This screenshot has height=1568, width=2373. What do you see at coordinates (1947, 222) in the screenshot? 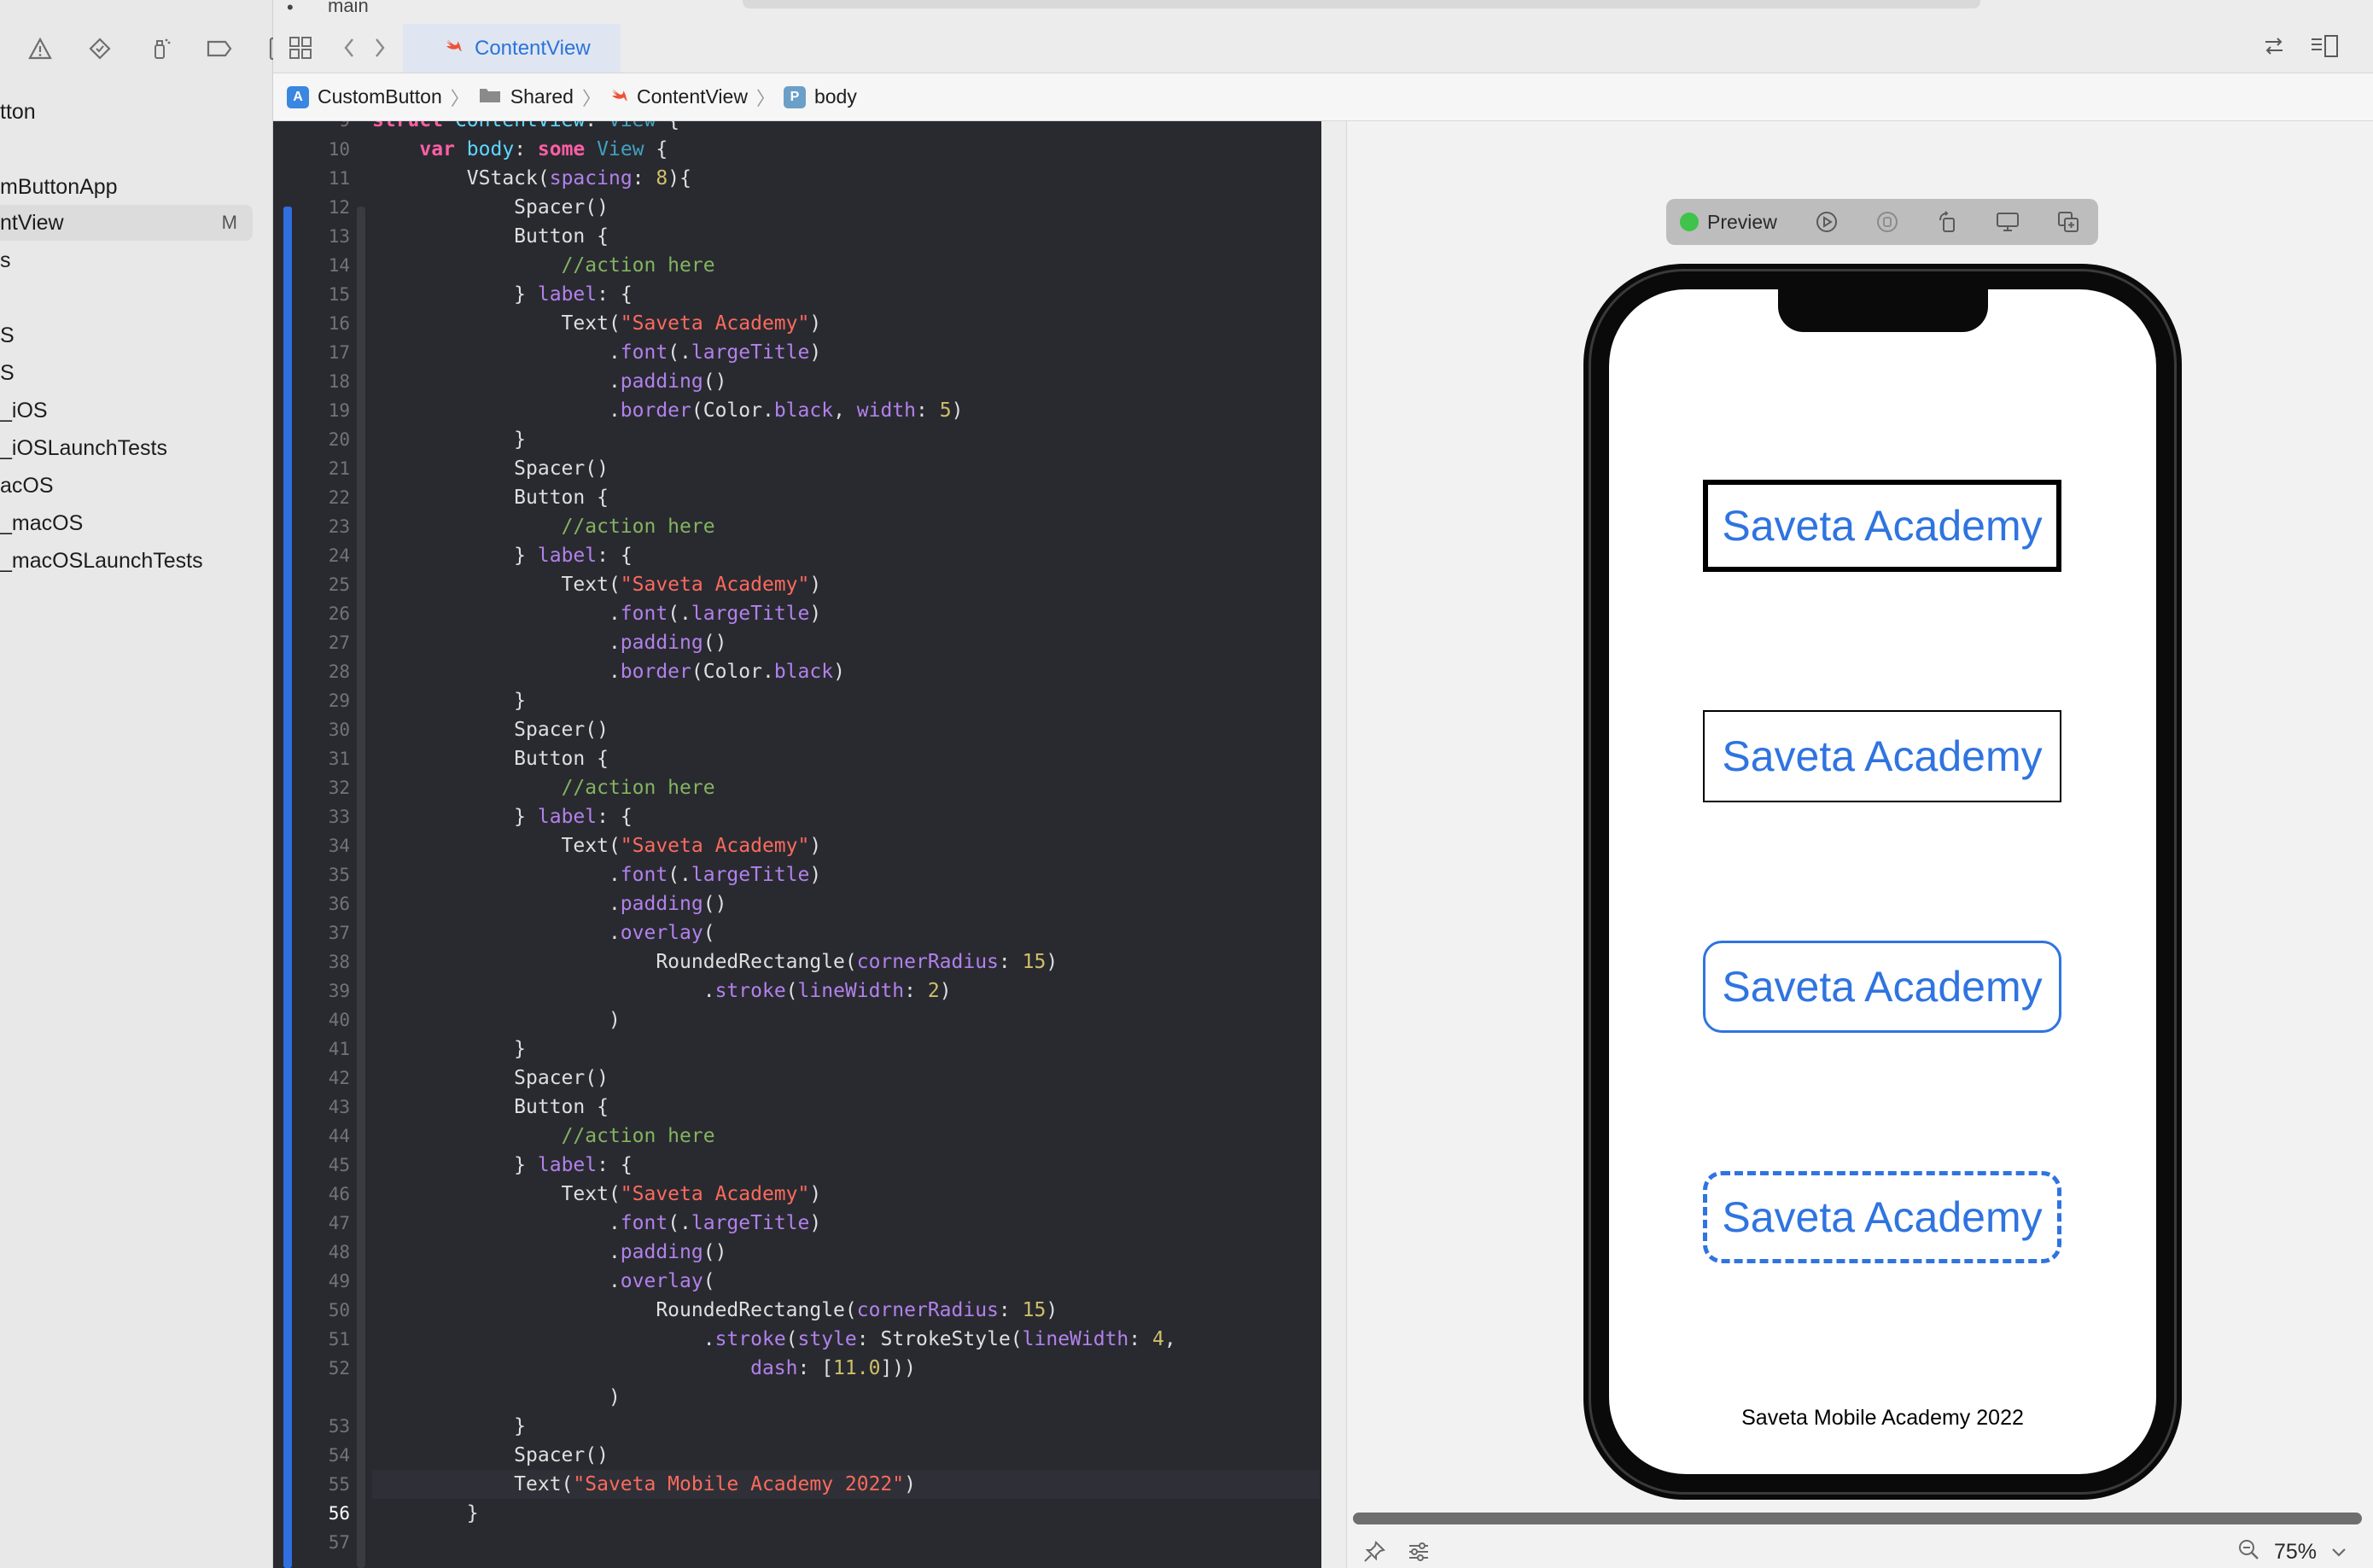
I see `rotate-device-button` at bounding box center [1947, 222].